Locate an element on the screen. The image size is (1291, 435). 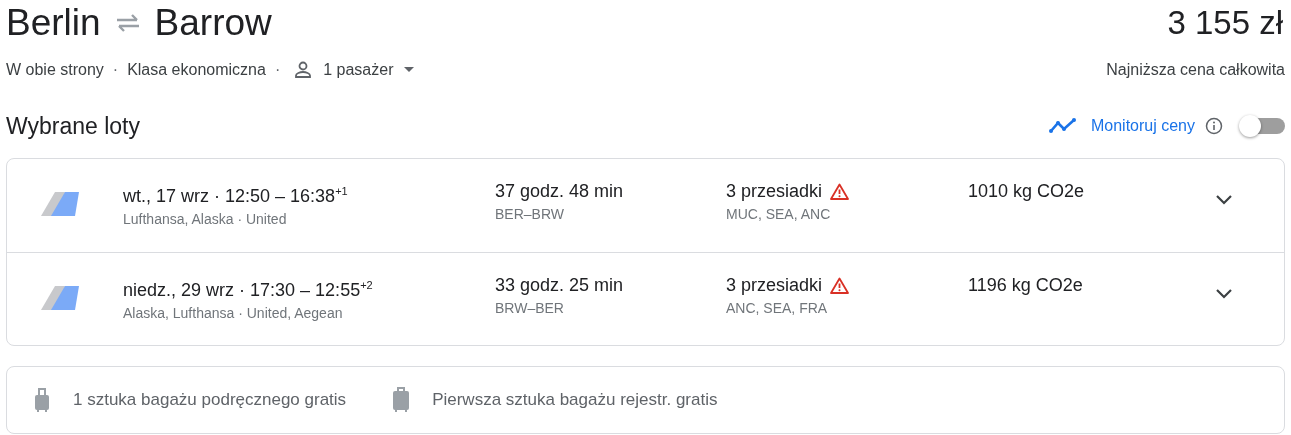
flight-schedule: niedz., 29 wrz · 17:30 – 12:55$^{+2}$ is located at coordinates (248, 290).